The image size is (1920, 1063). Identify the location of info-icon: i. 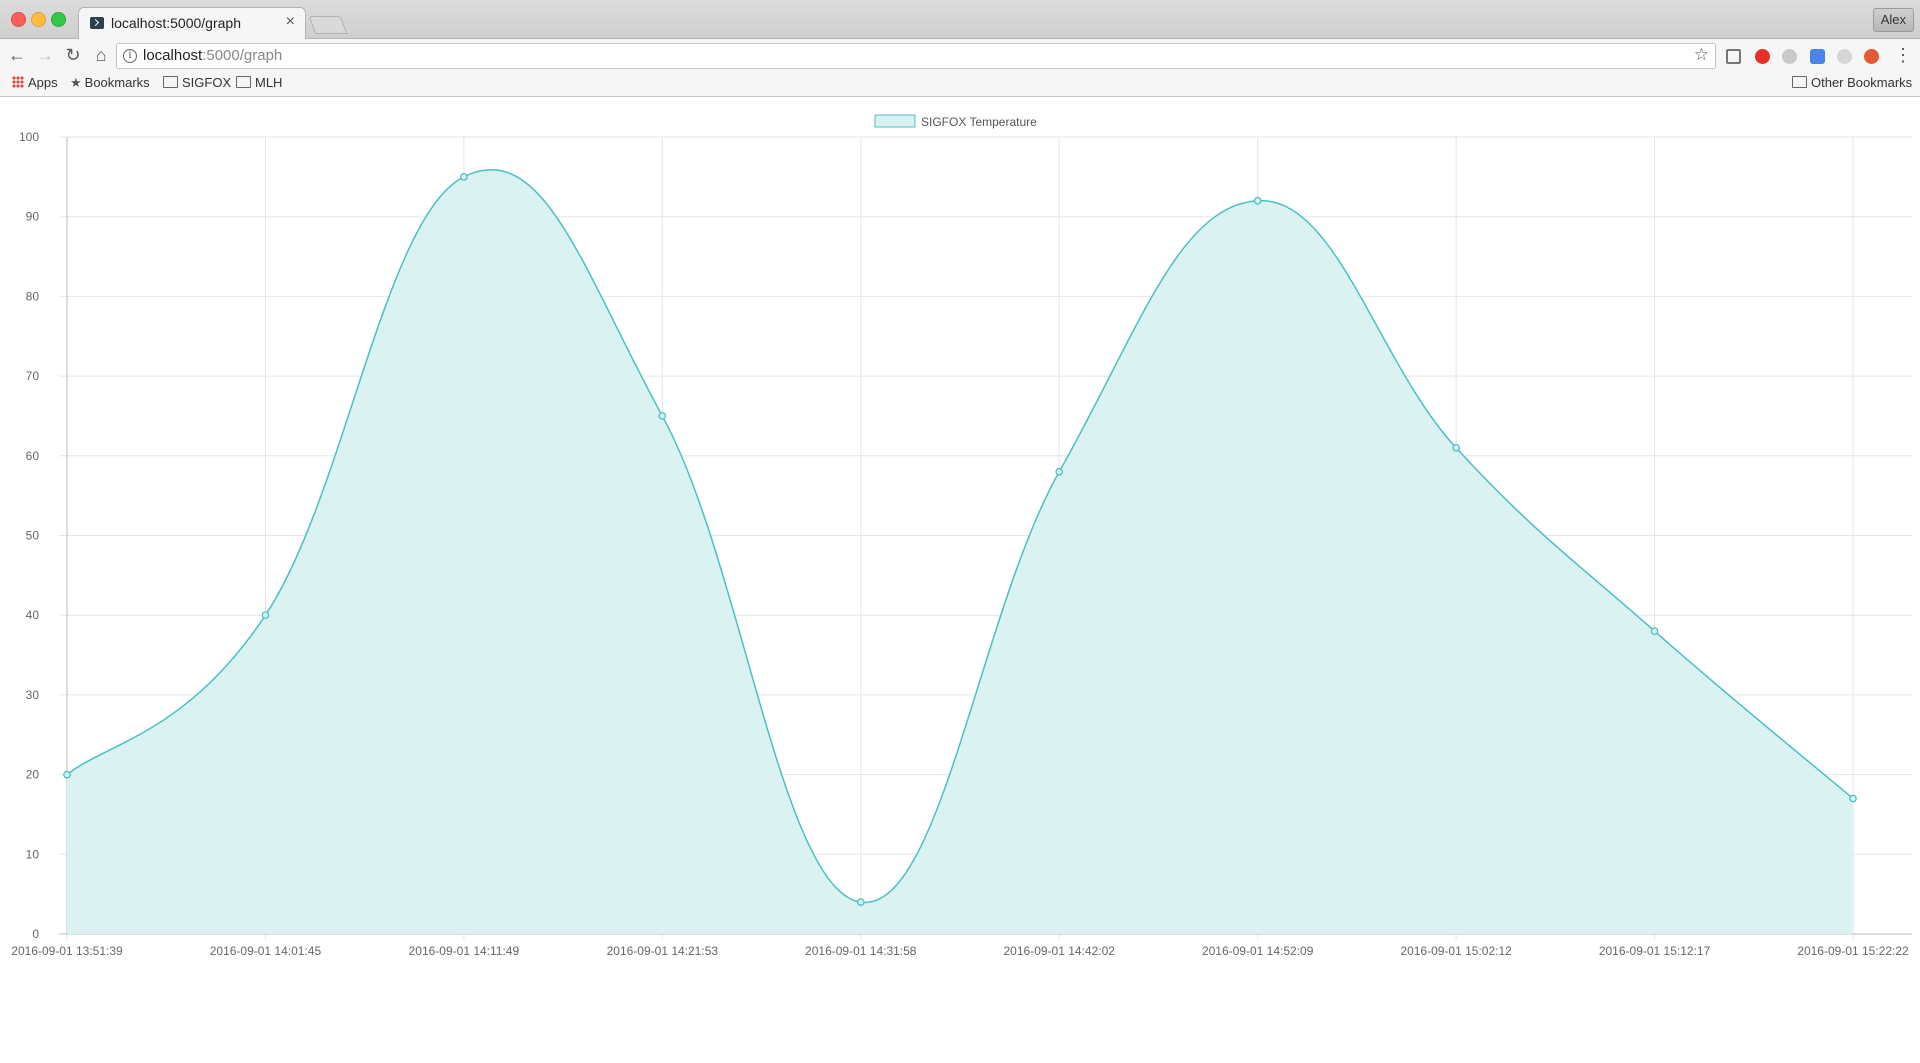
(130, 56).